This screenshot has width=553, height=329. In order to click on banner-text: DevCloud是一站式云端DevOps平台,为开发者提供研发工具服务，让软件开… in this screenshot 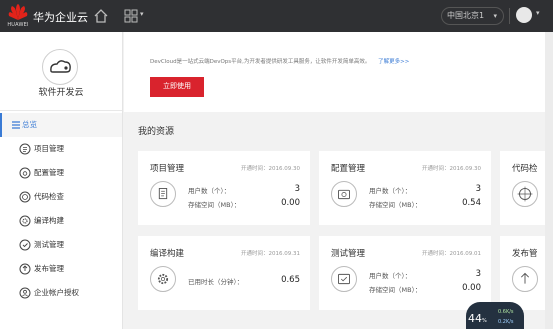, I will do `click(279, 61)`.